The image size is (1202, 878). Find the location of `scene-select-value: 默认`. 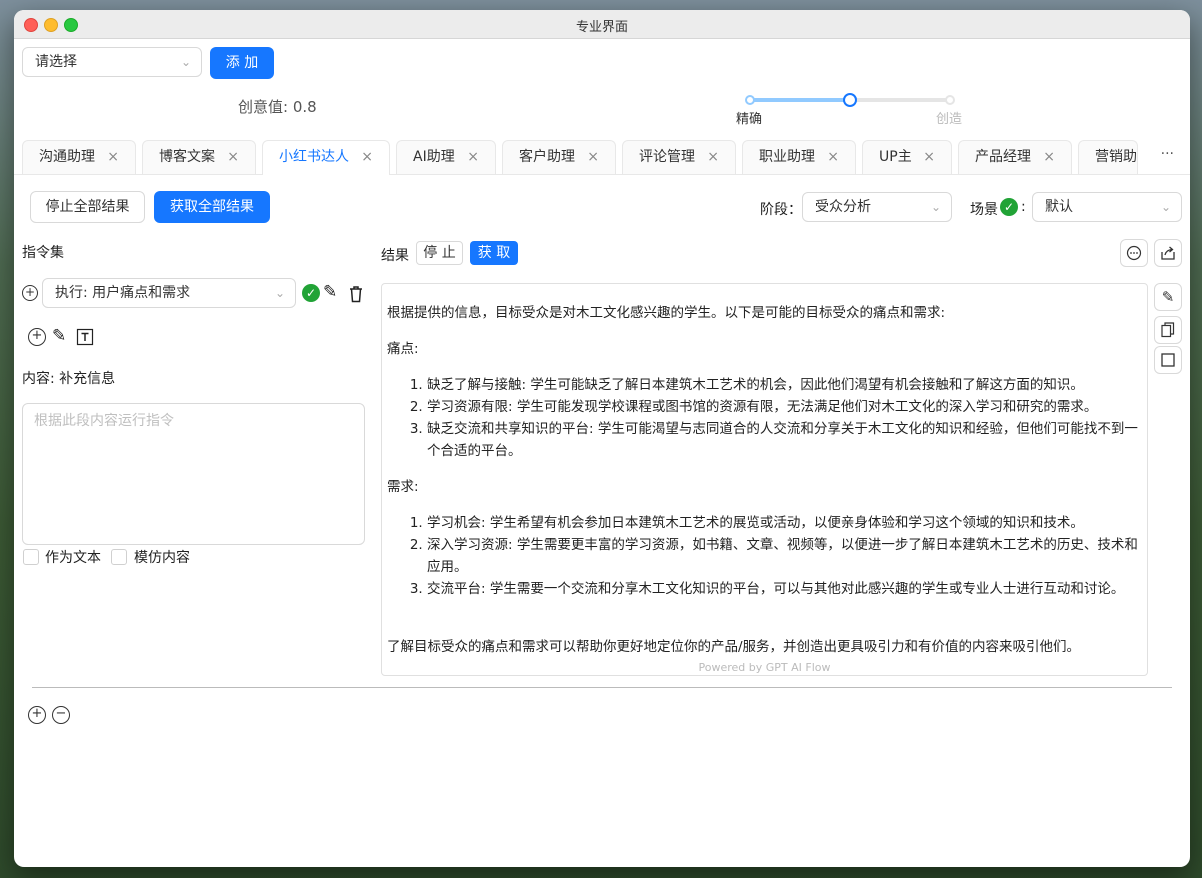

scene-select-value: 默认 is located at coordinates (1059, 207).